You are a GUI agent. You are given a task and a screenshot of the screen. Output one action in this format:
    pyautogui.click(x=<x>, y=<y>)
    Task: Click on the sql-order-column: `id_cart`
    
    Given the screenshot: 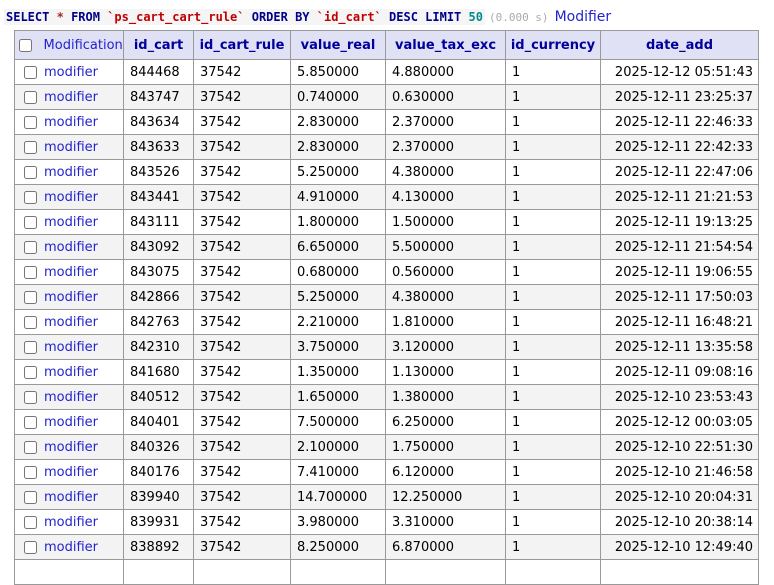 What is the action you would take?
    pyautogui.click(x=349, y=17)
    